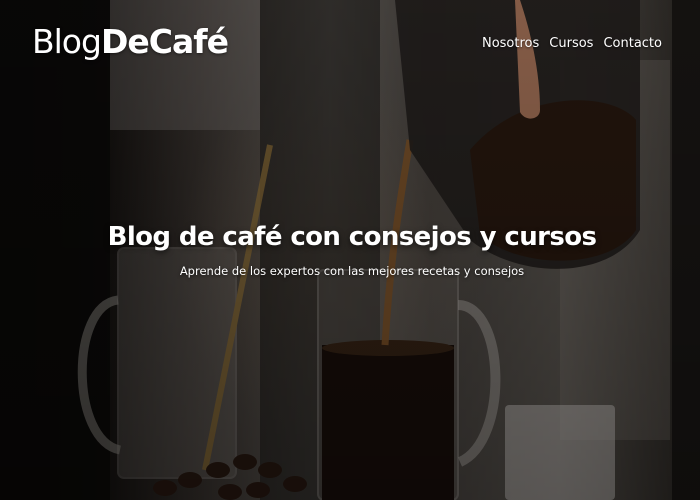  Describe the element at coordinates (352, 237) in the screenshot. I see `hero-title: Blog de café con consejos y cursos` at that location.